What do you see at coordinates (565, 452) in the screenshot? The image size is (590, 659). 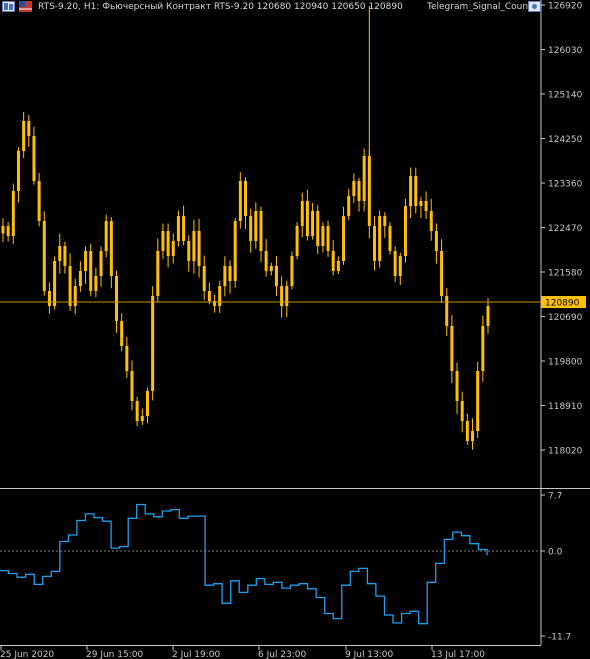 I see `price-tick-label: 118020` at bounding box center [565, 452].